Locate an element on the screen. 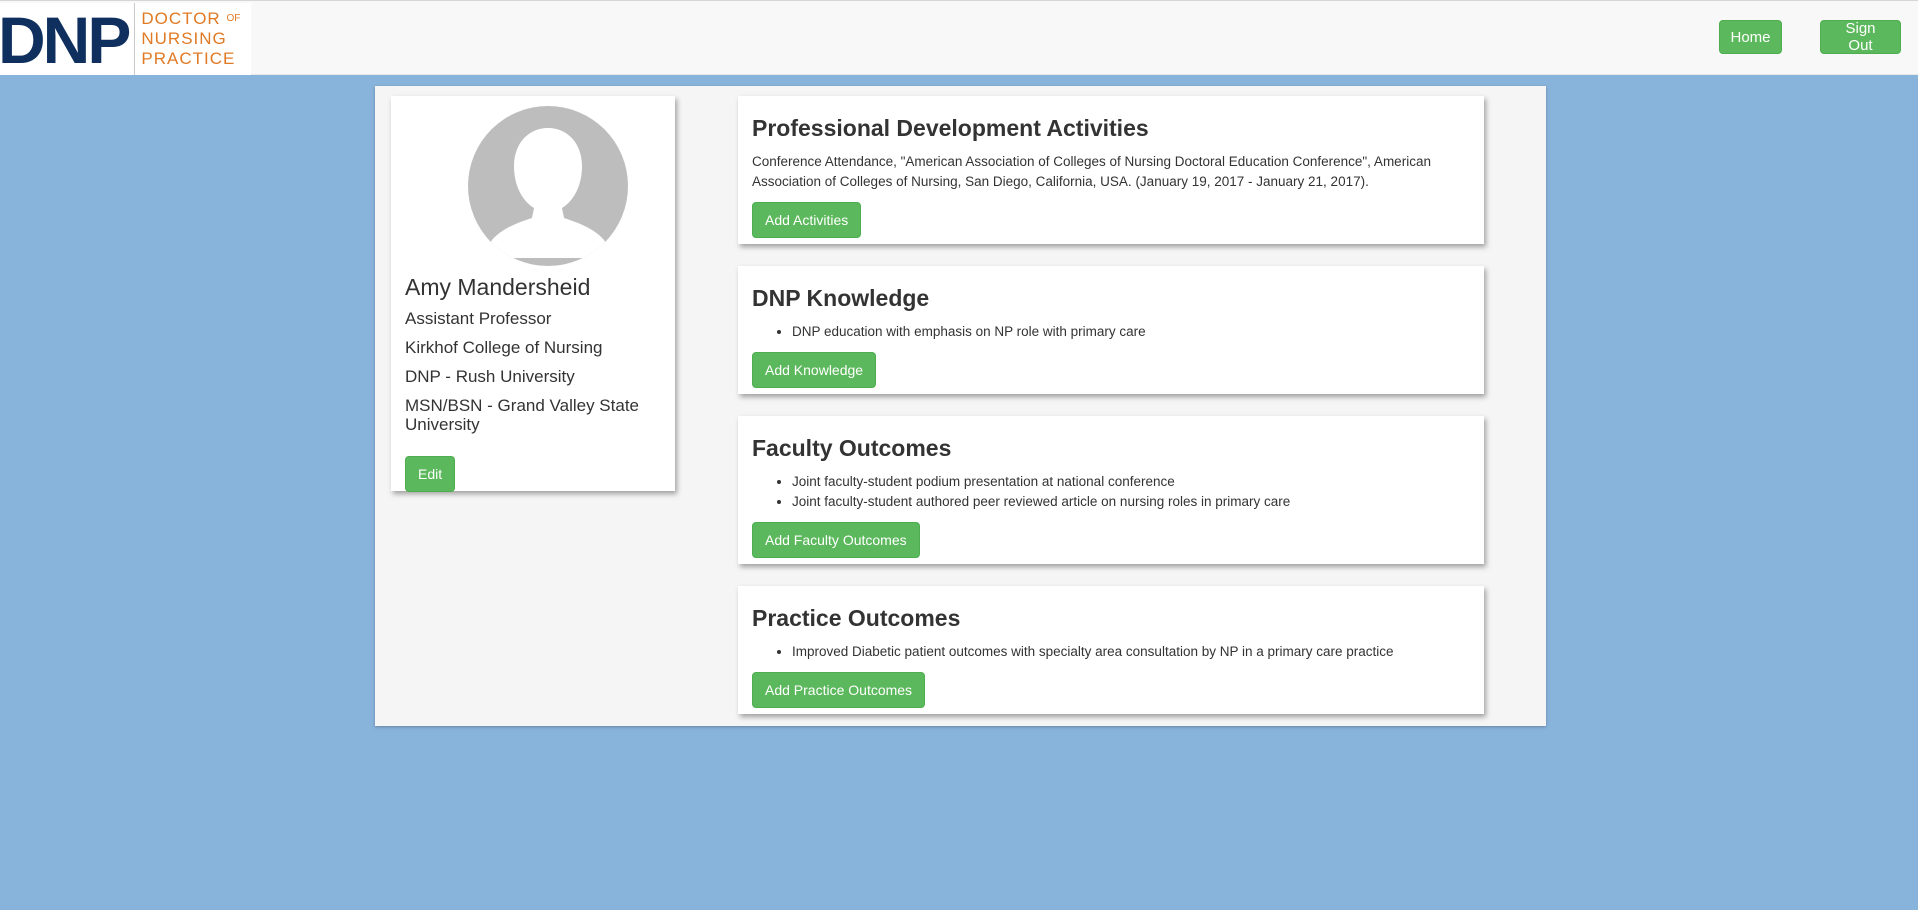 The width and height of the screenshot is (1918, 910). faculty-outcomes-title: Faculty Outcomes is located at coordinates (852, 448).